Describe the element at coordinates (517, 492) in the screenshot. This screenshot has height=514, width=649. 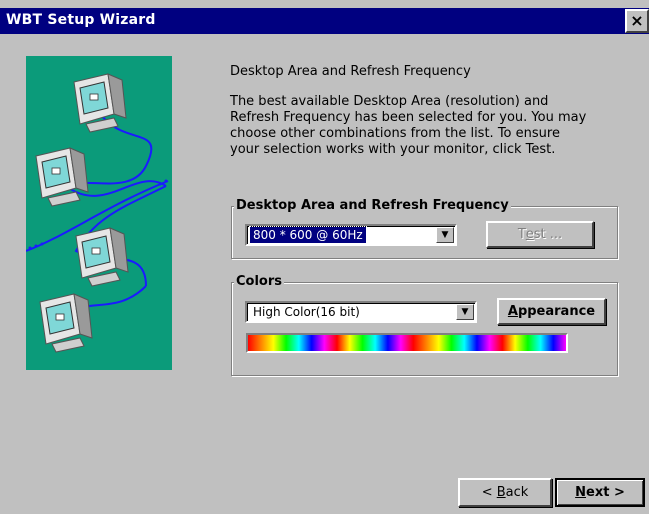
I see `back-button-label: ack` at that location.